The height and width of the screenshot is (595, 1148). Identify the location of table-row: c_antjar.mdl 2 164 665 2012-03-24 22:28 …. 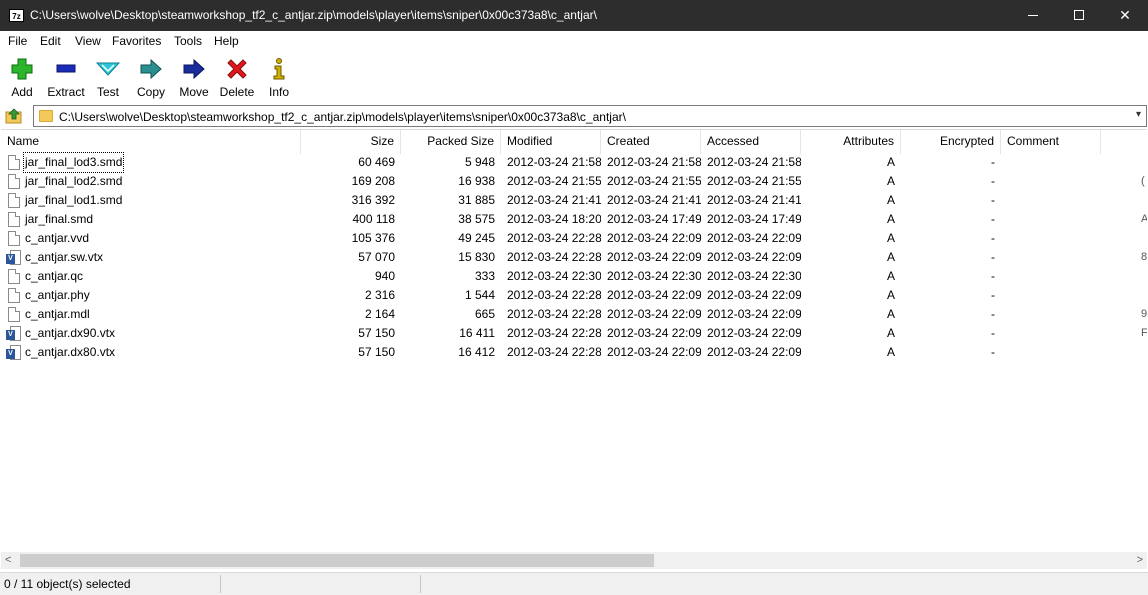
(574, 314).